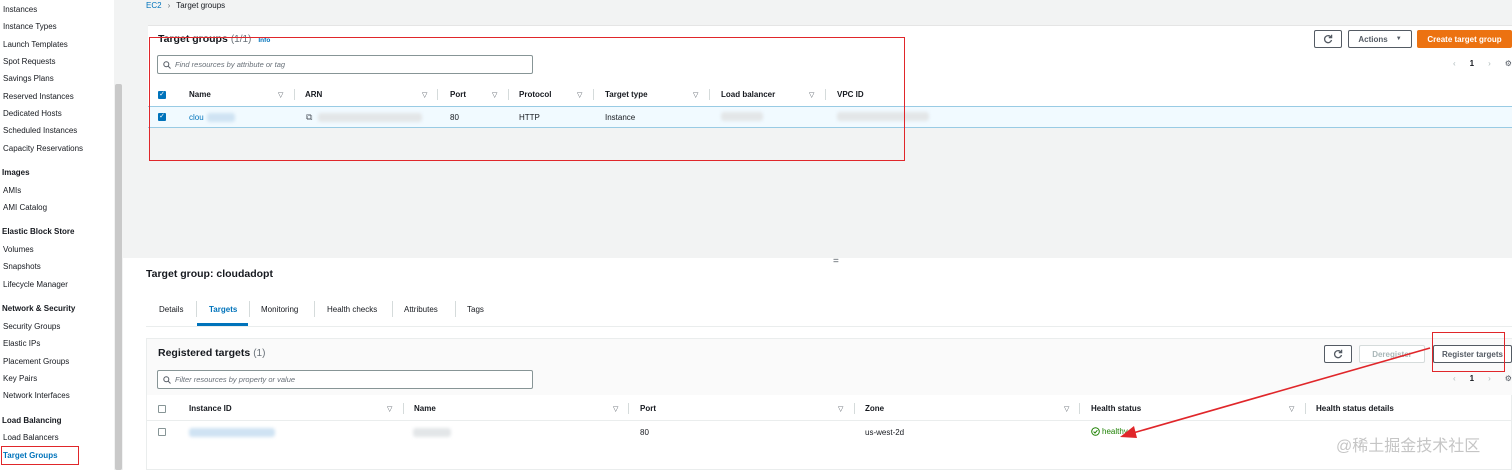 The height and width of the screenshot is (470, 1512). Describe the element at coordinates (40, 130) in the screenshot. I see `sidebar-item-scheduled-instances: Scheduled Instances` at that location.